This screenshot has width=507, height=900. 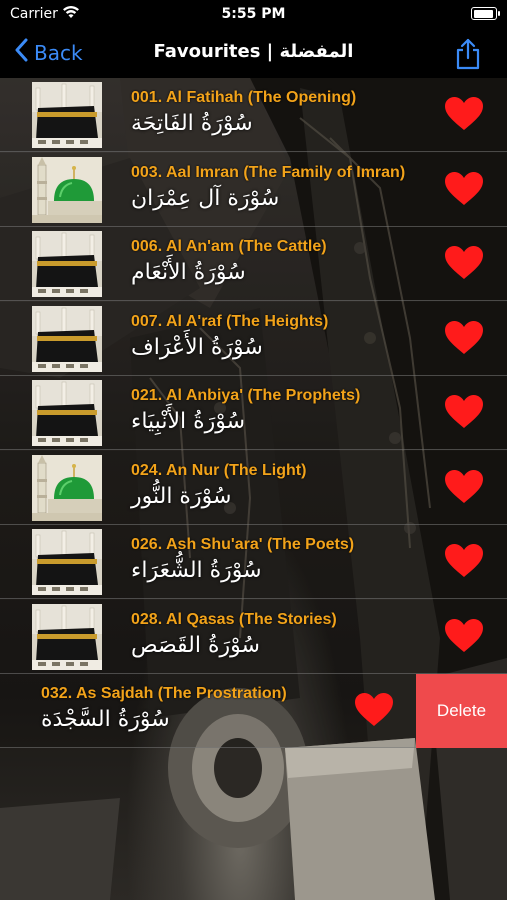 What do you see at coordinates (196, 570) in the screenshot?
I see `surah-arabic-name: سُوْرَةُ الشُّعَرَاء` at bounding box center [196, 570].